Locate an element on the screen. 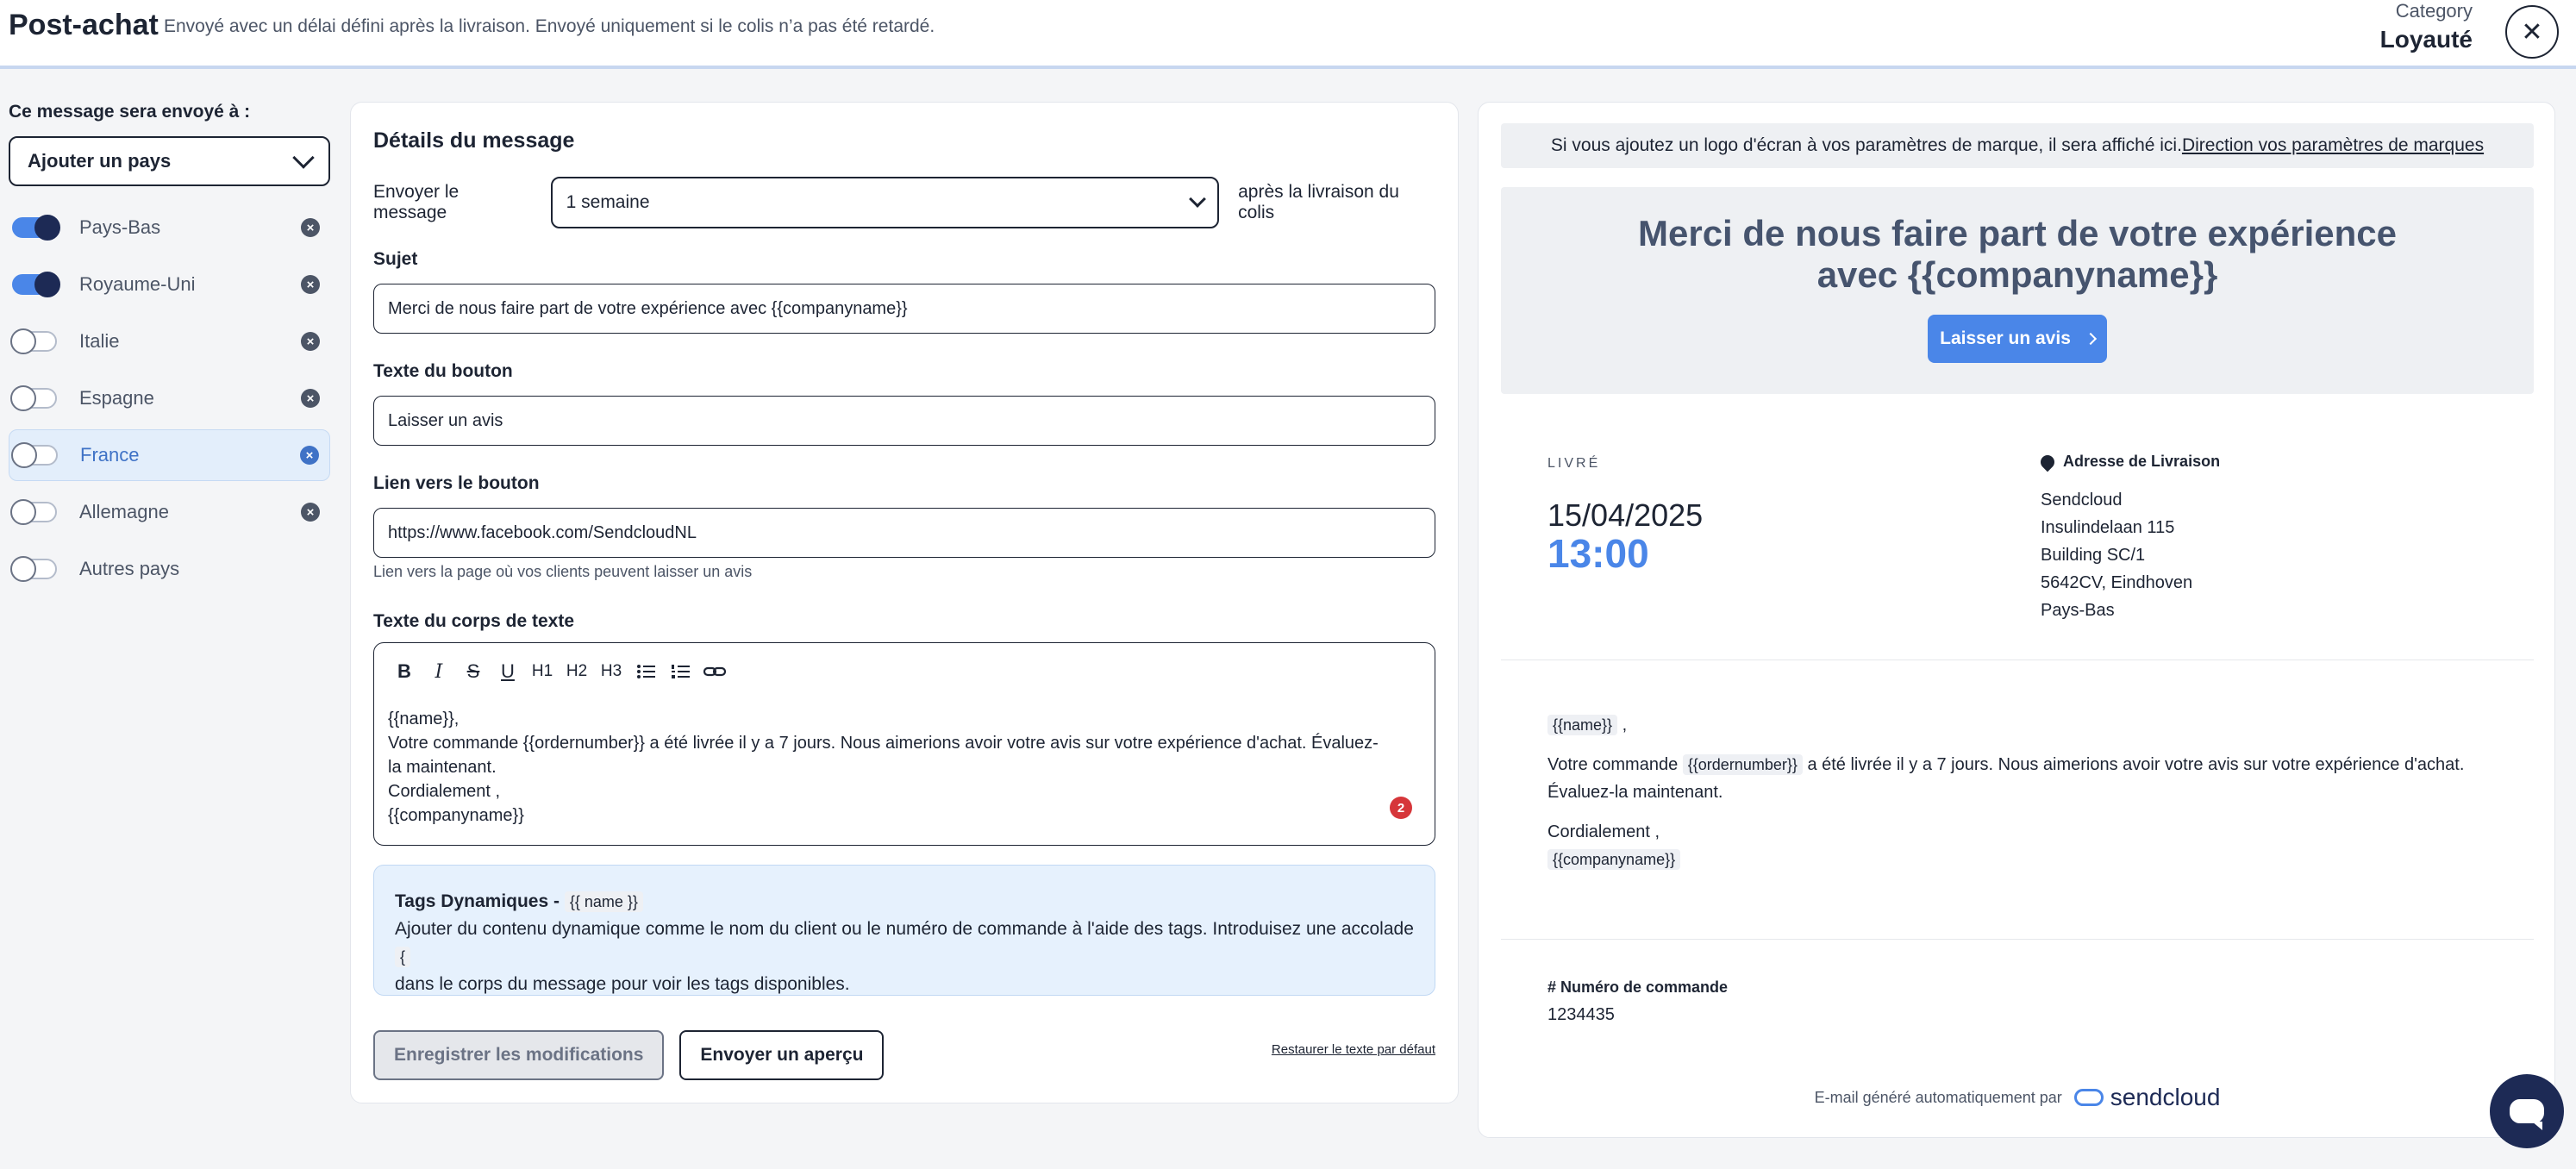 The image size is (2576, 1169). country-row: Allemagne × is located at coordinates (169, 512).